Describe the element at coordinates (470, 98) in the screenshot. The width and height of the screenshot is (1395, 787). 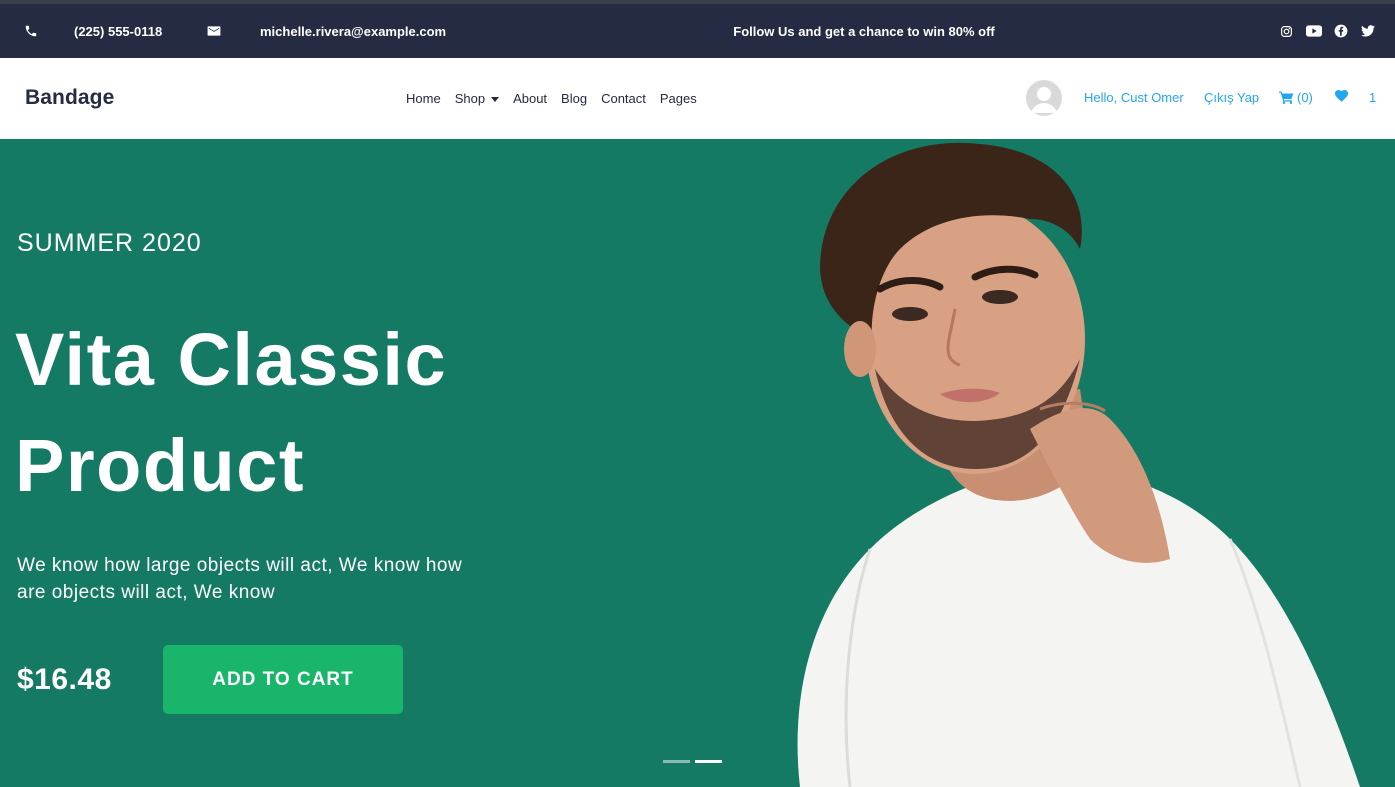
I see `nav-link-shop-label: Shop` at that location.